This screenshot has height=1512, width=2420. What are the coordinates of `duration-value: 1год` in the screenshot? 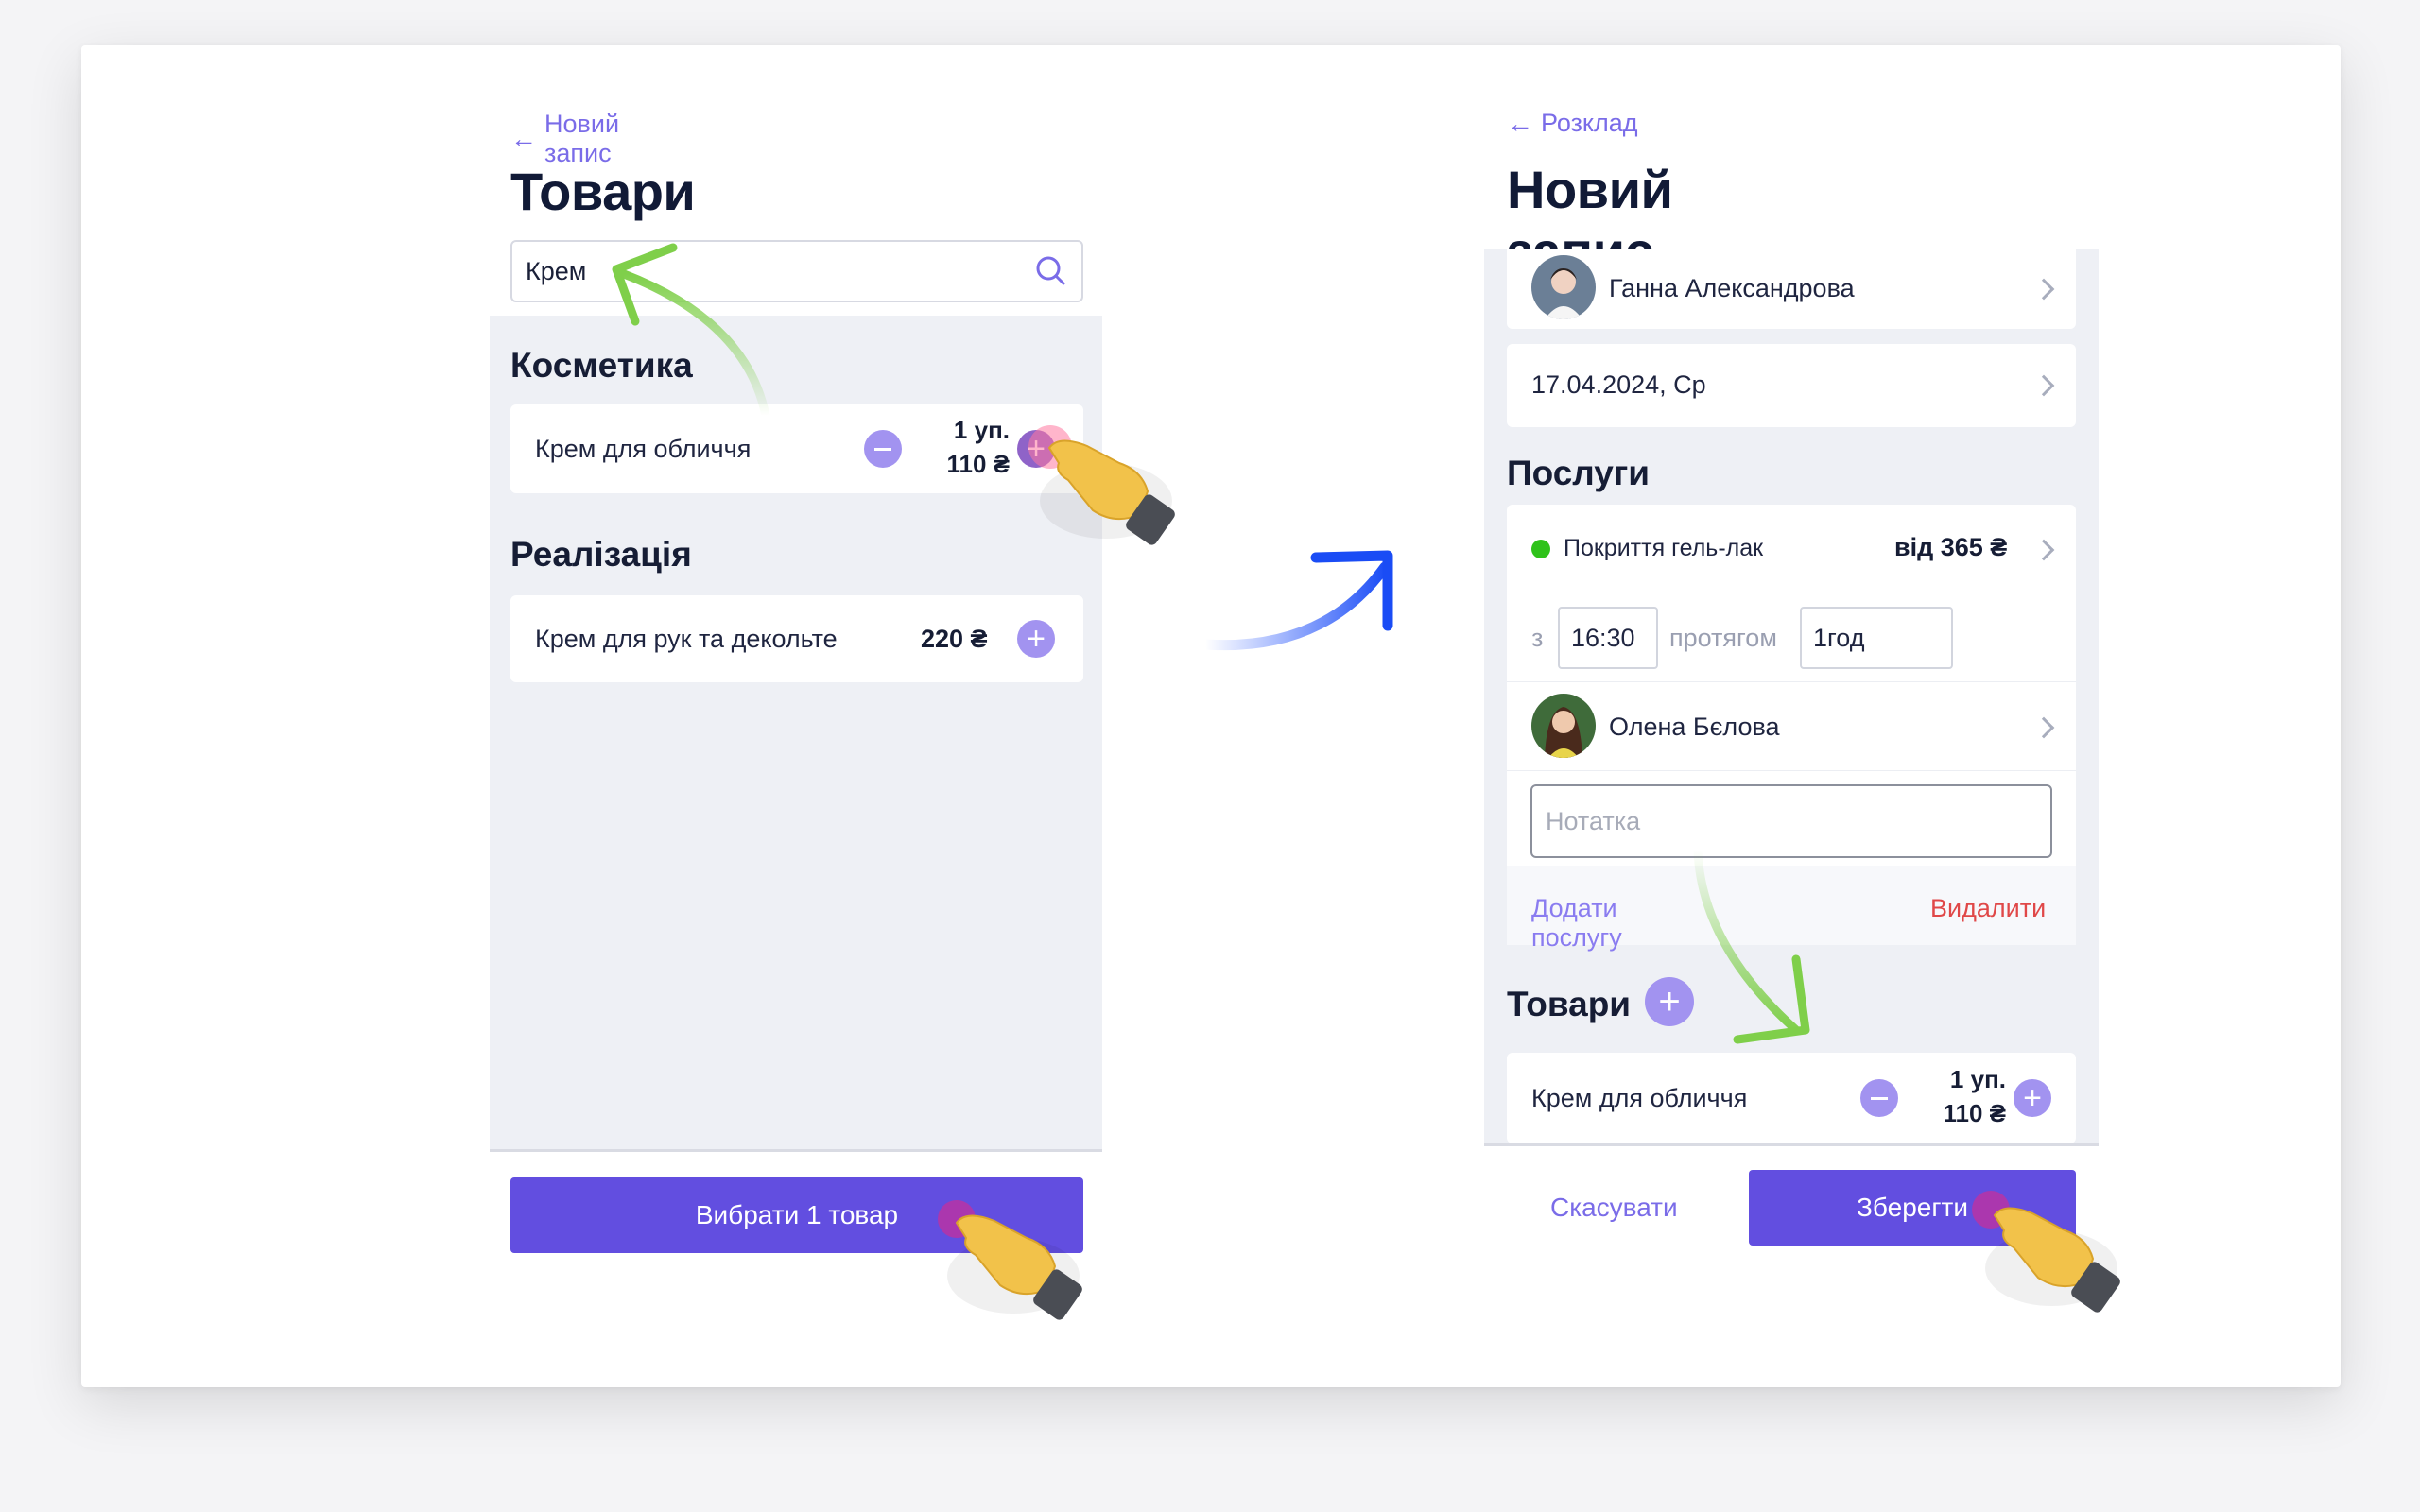 It's located at (1839, 637).